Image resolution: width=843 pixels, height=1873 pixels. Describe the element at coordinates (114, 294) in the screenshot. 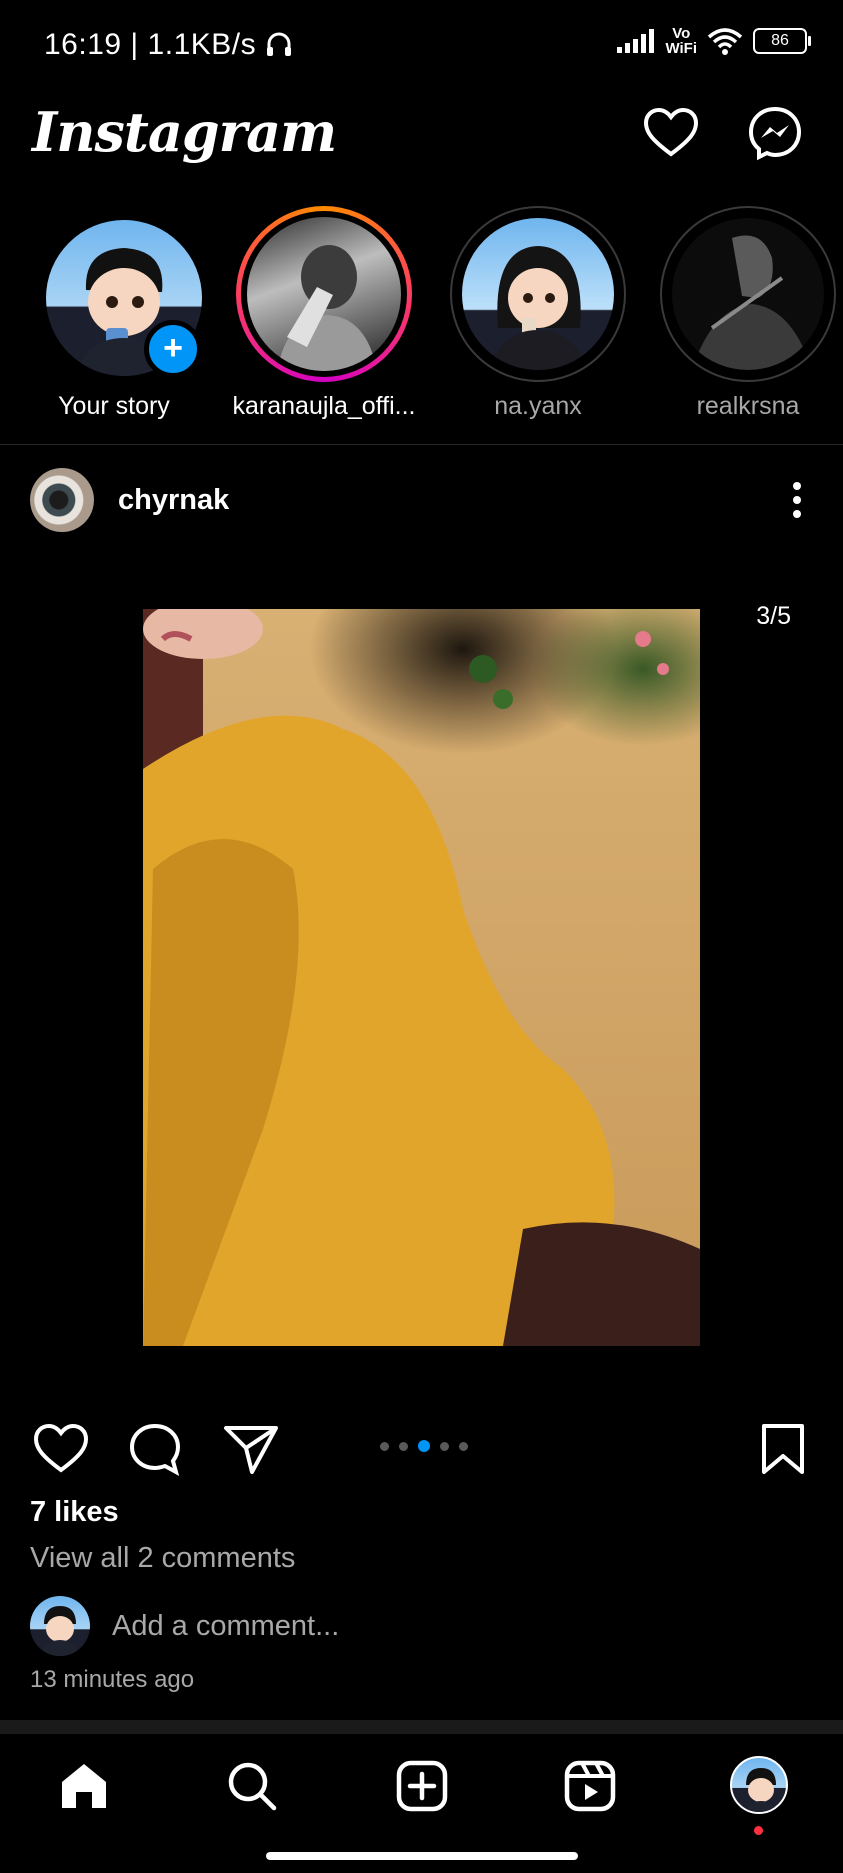

I see `story-ring: +` at that location.